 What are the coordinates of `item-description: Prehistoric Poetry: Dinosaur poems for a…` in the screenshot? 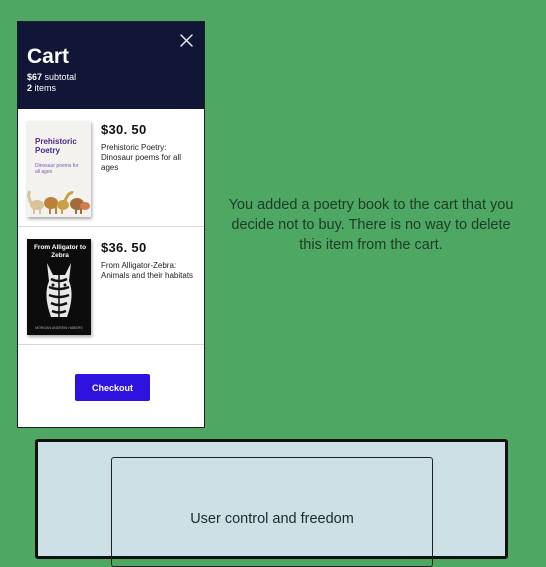 It's located at (141, 157).